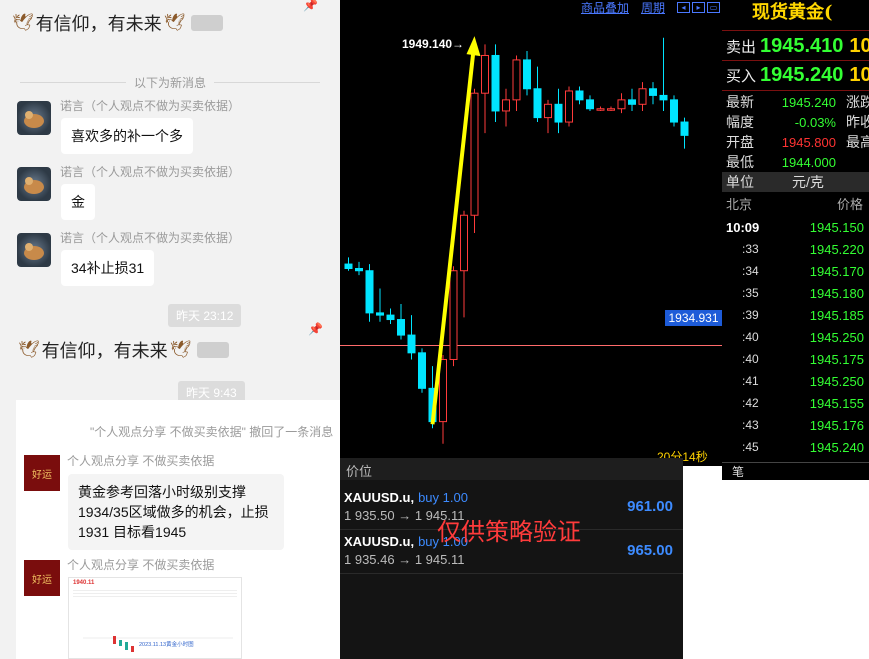 The image size is (869, 659). What do you see at coordinates (797, 142) in the screenshot?
I see `stat-open: 开盘 1945.800 最高` at bounding box center [797, 142].